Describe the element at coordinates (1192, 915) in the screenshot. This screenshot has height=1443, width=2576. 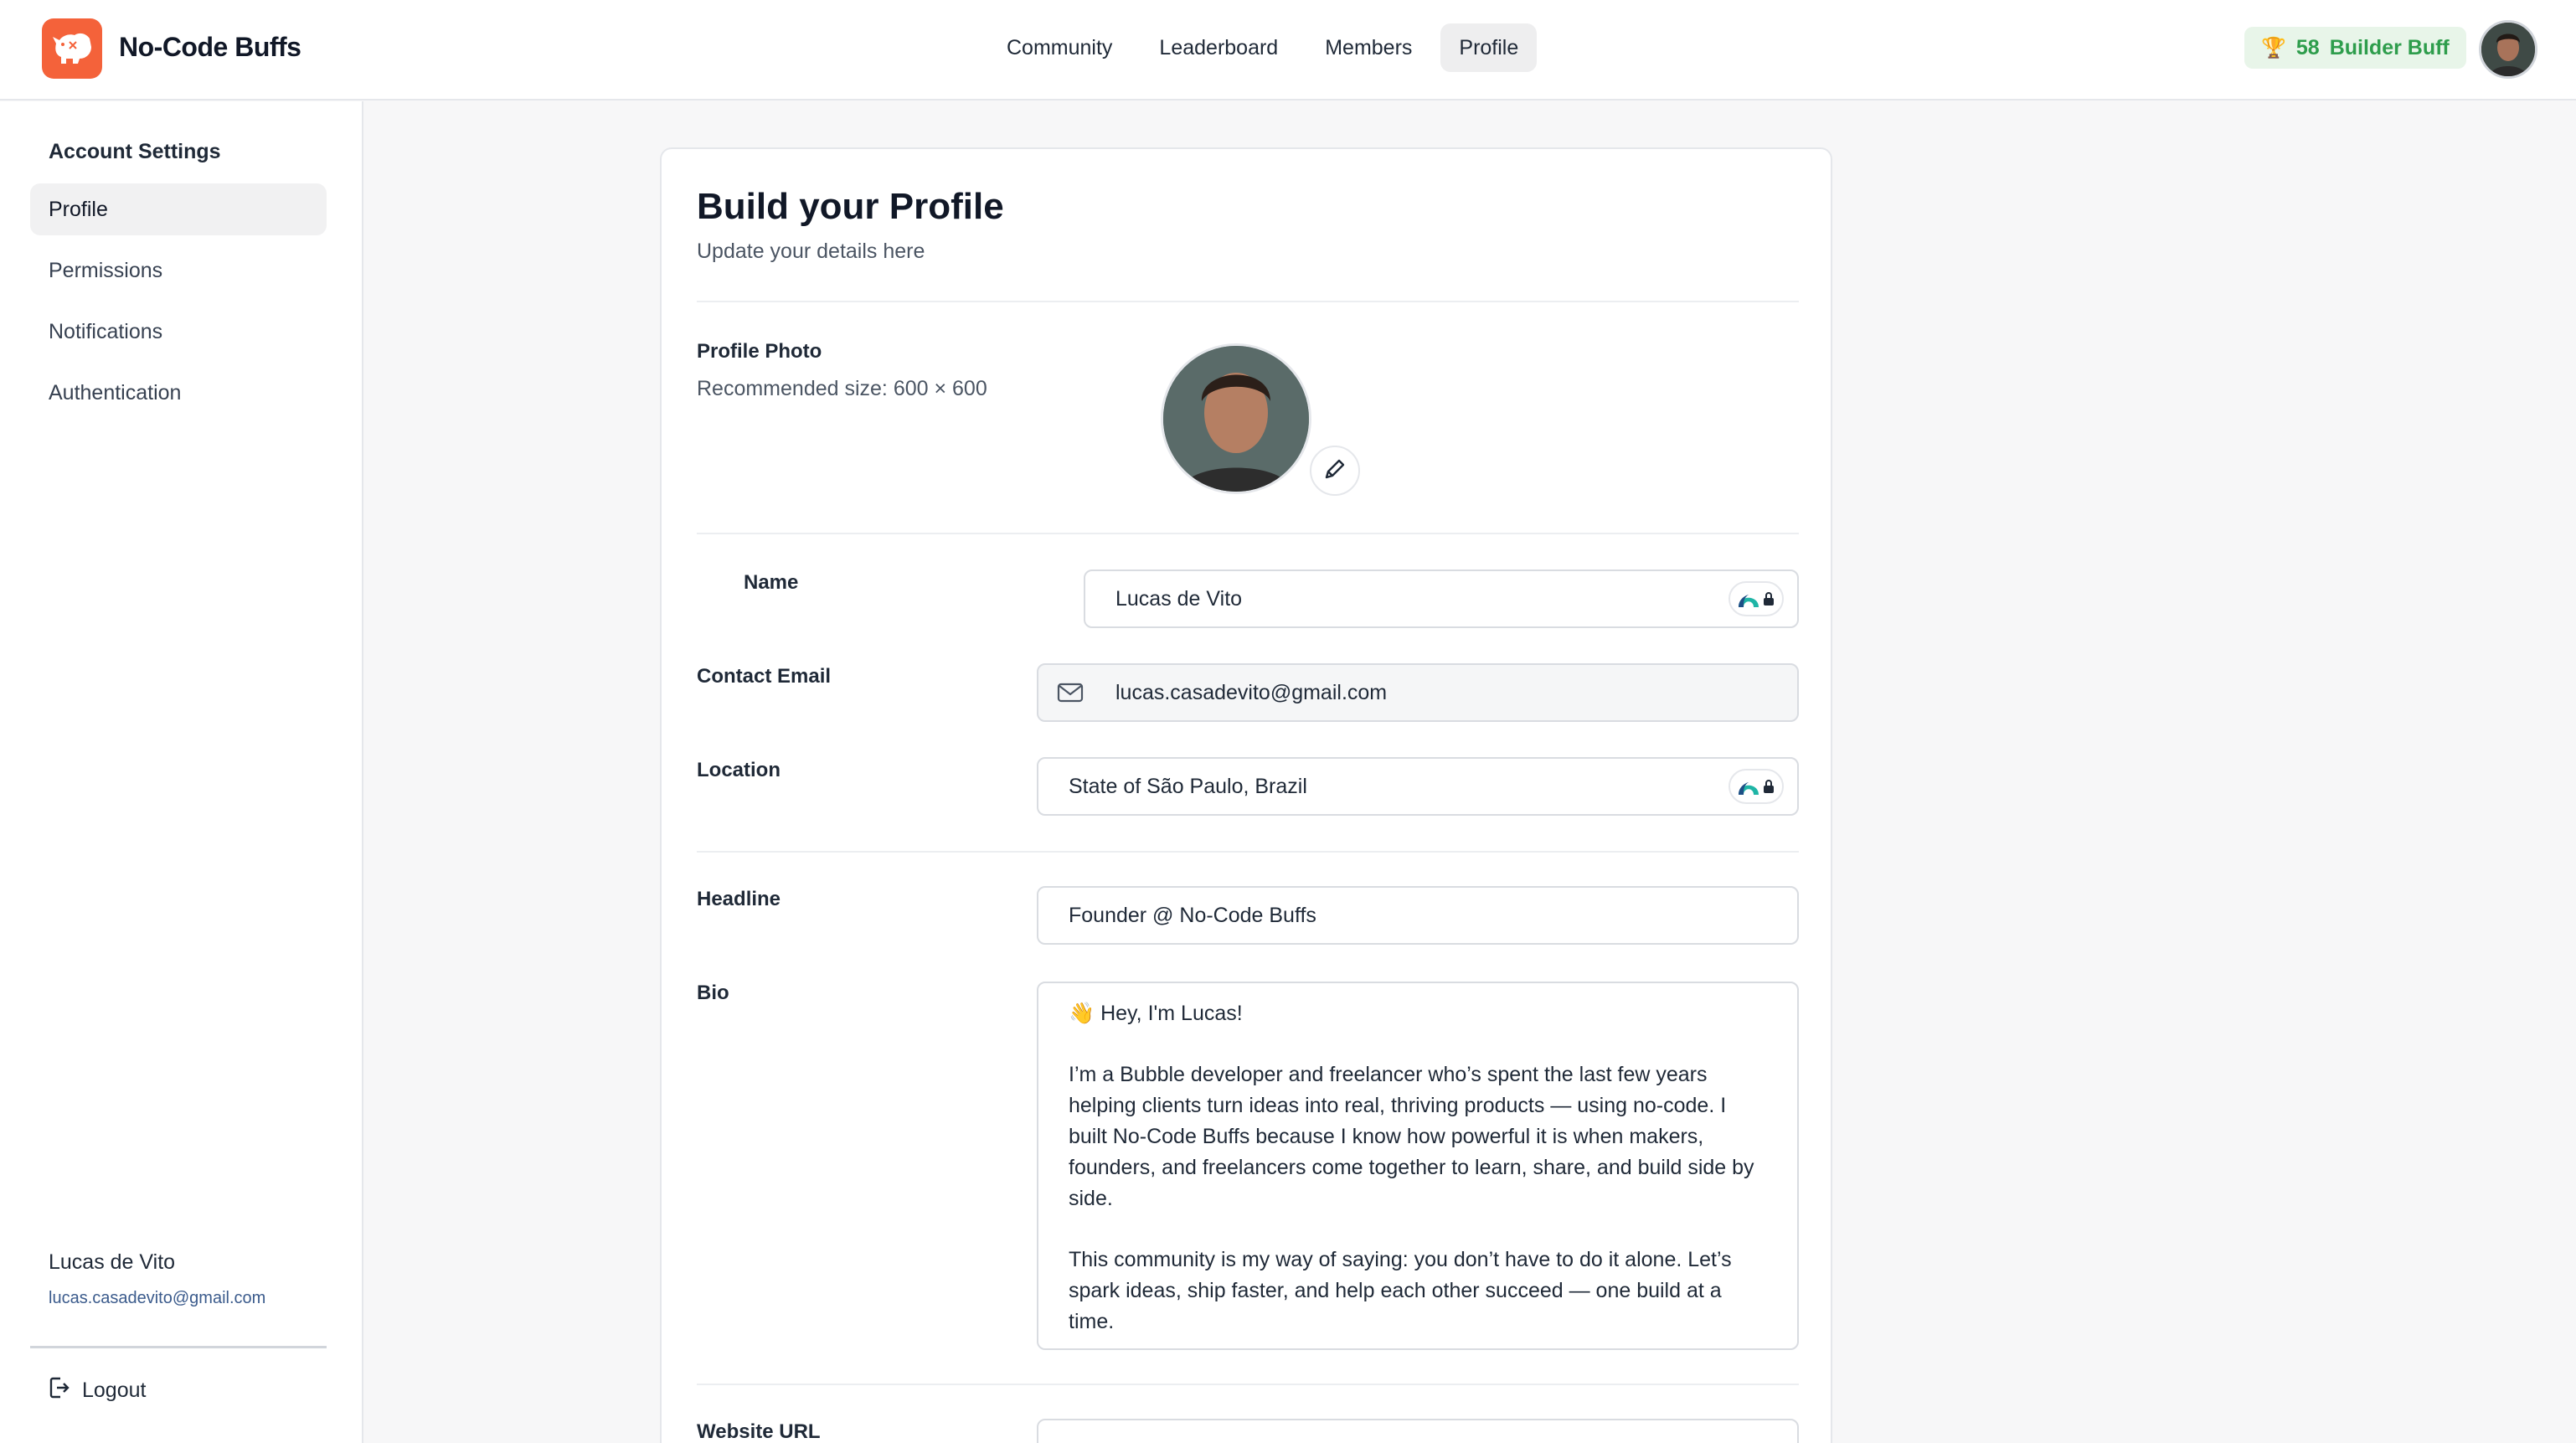
I see `headline-value: Founder @ No-Code Buffs` at that location.